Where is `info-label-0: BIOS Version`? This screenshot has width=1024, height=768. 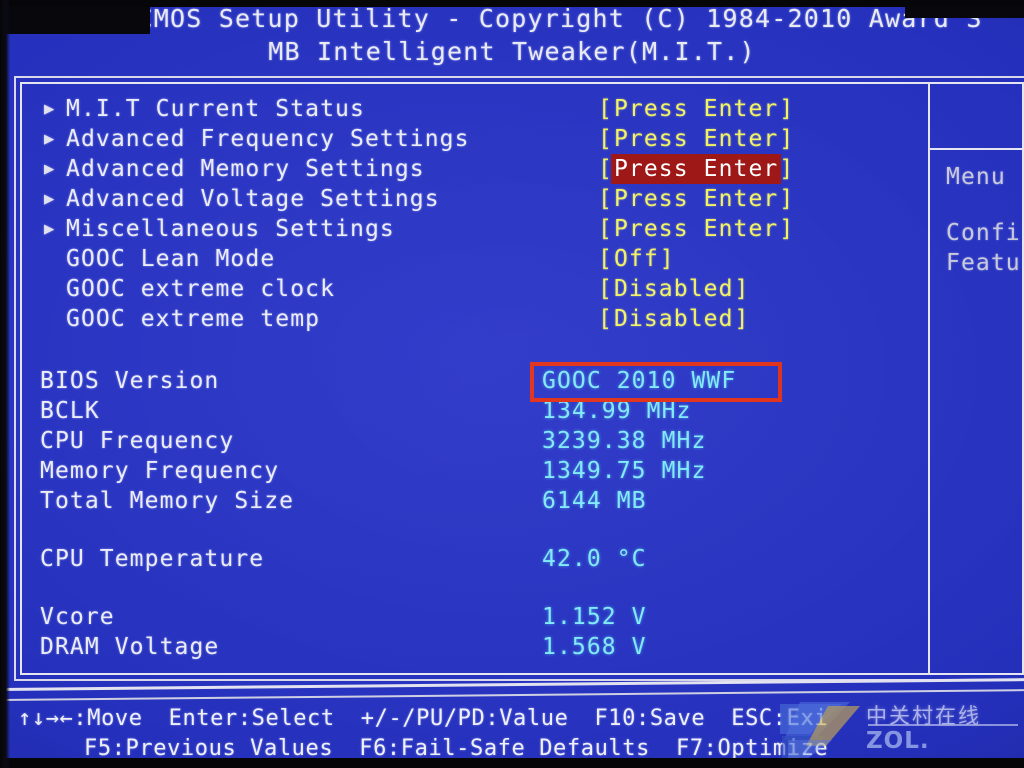
info-label-0: BIOS Version is located at coordinates (130, 381).